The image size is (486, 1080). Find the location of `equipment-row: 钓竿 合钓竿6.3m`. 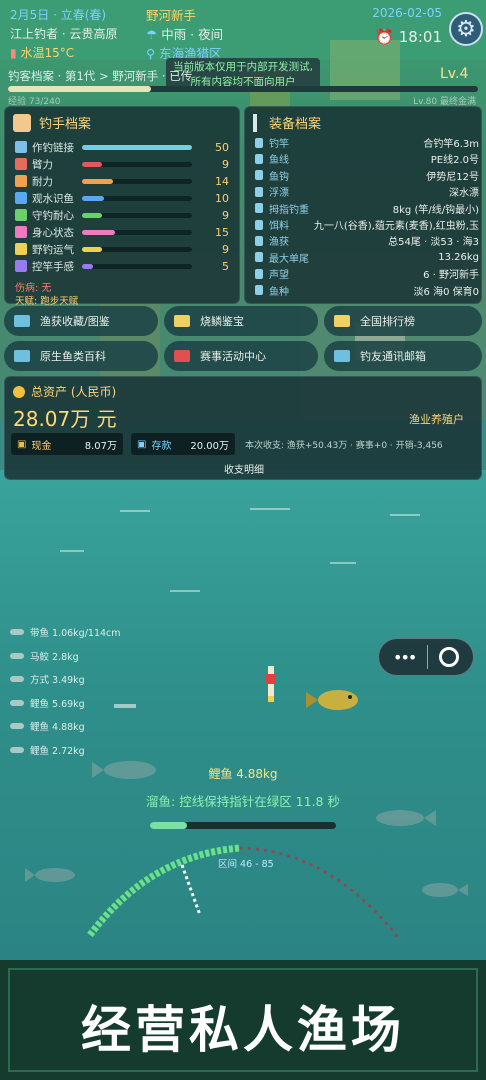

equipment-row: 钓竿 合钓竿6.3m is located at coordinates (367, 142).